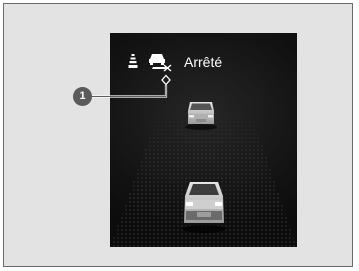  Describe the element at coordinates (201, 116) in the screenshot. I see `lead-vehicle-icon` at that location.